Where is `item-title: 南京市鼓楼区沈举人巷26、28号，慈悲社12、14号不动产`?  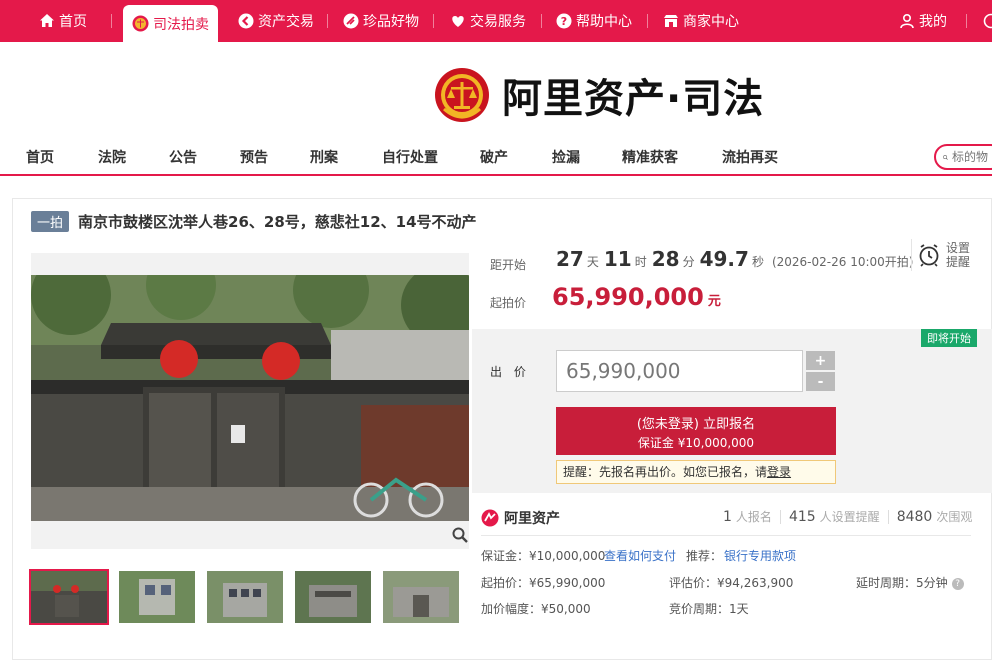 item-title: 南京市鼓楼区沈举人巷26、28号，慈悲社12、14号不动产 is located at coordinates (277, 222).